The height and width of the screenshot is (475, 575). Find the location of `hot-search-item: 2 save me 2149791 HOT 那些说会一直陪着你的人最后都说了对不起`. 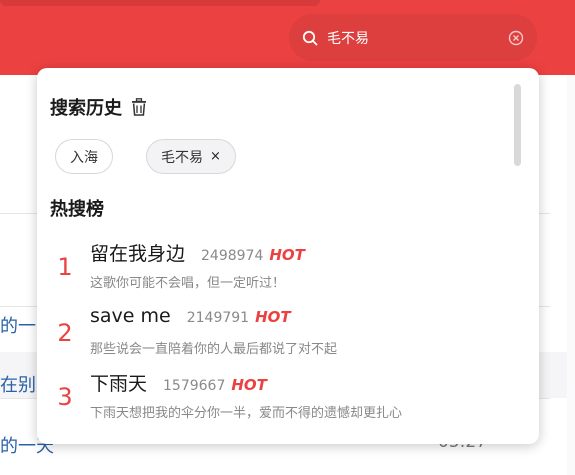

hot-search-item: 2 save me 2149791 HOT 那些说会一直陪着你的人最后都说了对不起 is located at coordinates (272, 336).